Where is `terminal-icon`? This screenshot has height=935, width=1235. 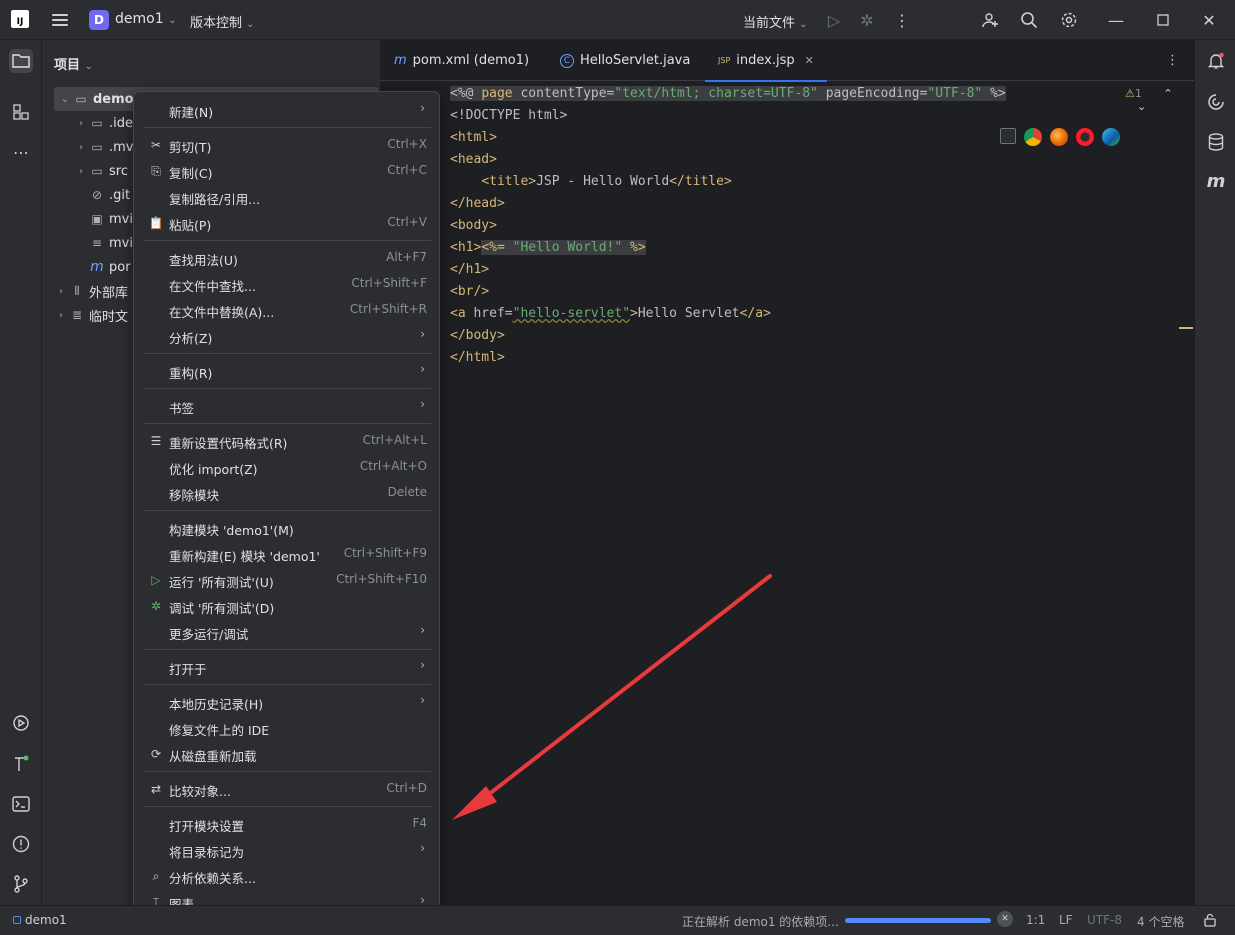
terminal-icon is located at coordinates (21, 804).